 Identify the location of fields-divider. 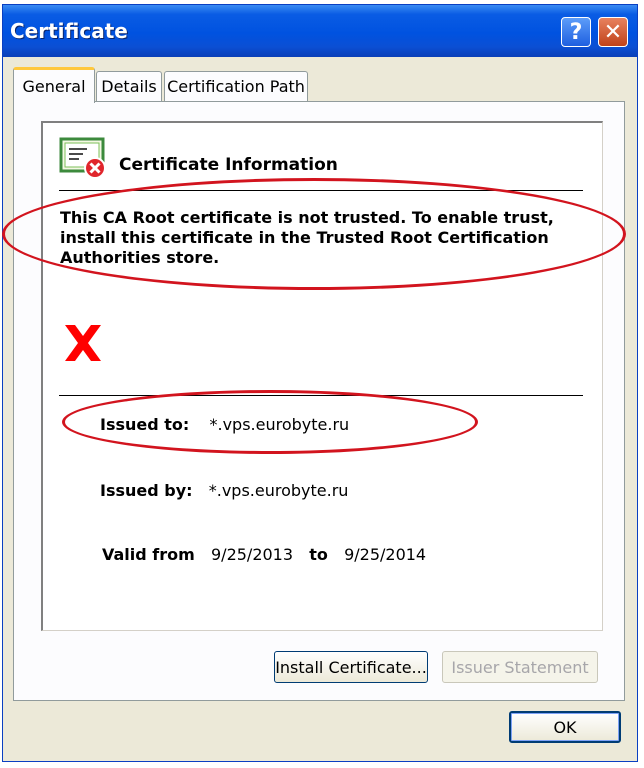
(321, 395).